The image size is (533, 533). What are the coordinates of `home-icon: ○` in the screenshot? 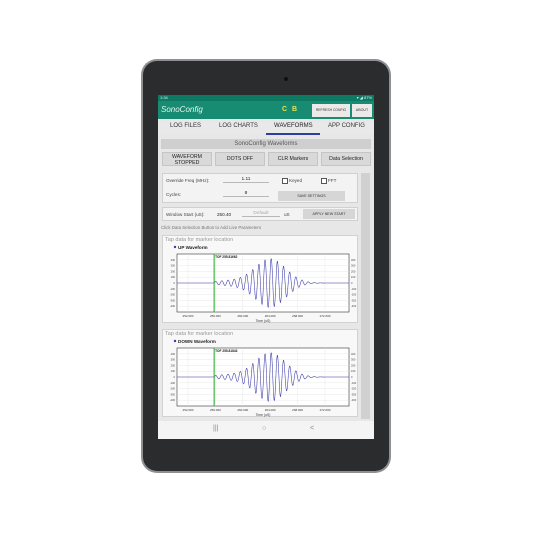 It's located at (264, 428).